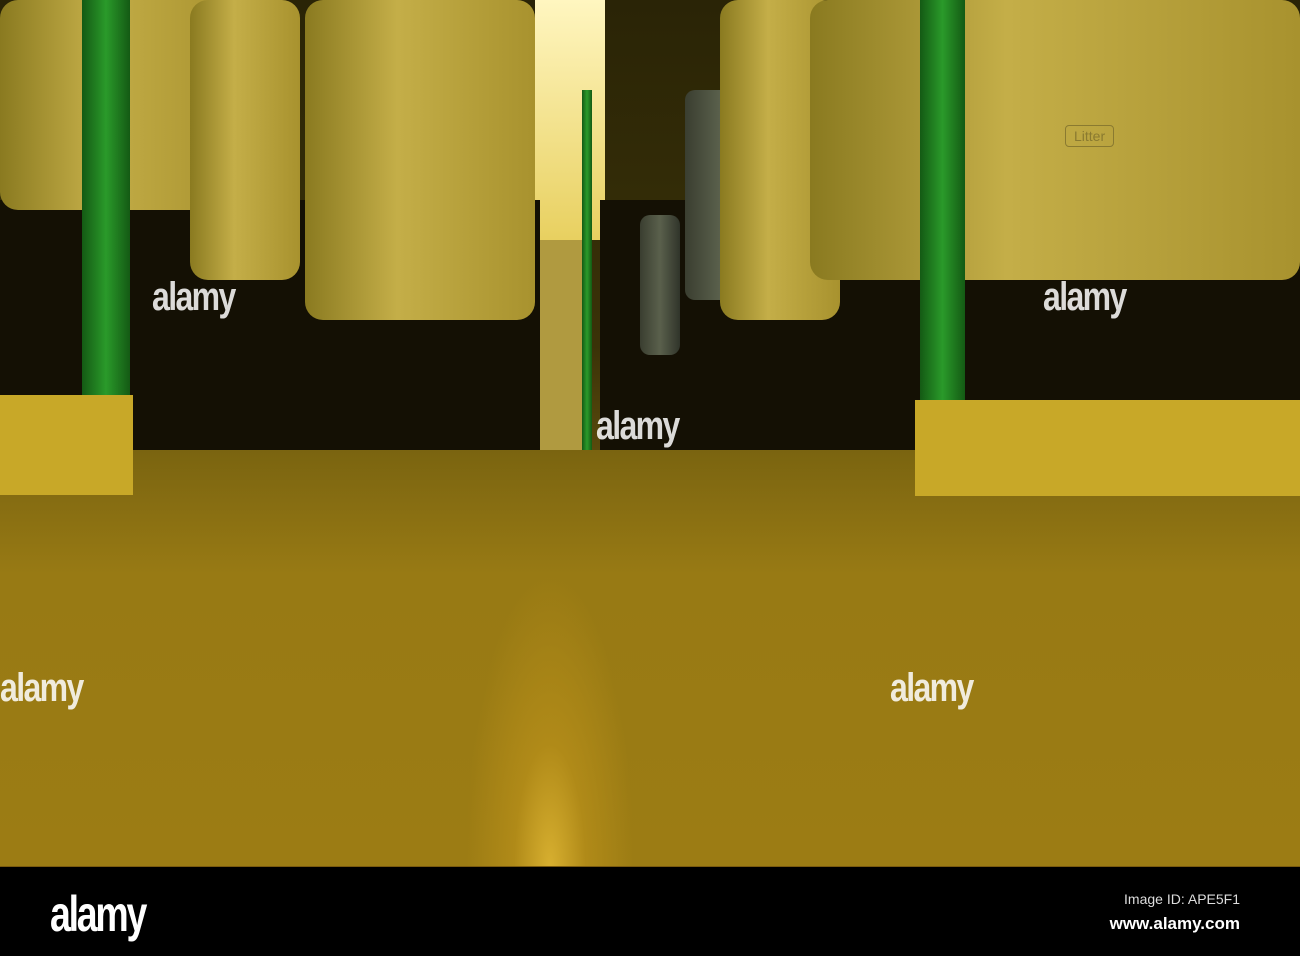  What do you see at coordinates (1182, 899) in the screenshot?
I see `image-id: Image ID: APE5F1` at bounding box center [1182, 899].